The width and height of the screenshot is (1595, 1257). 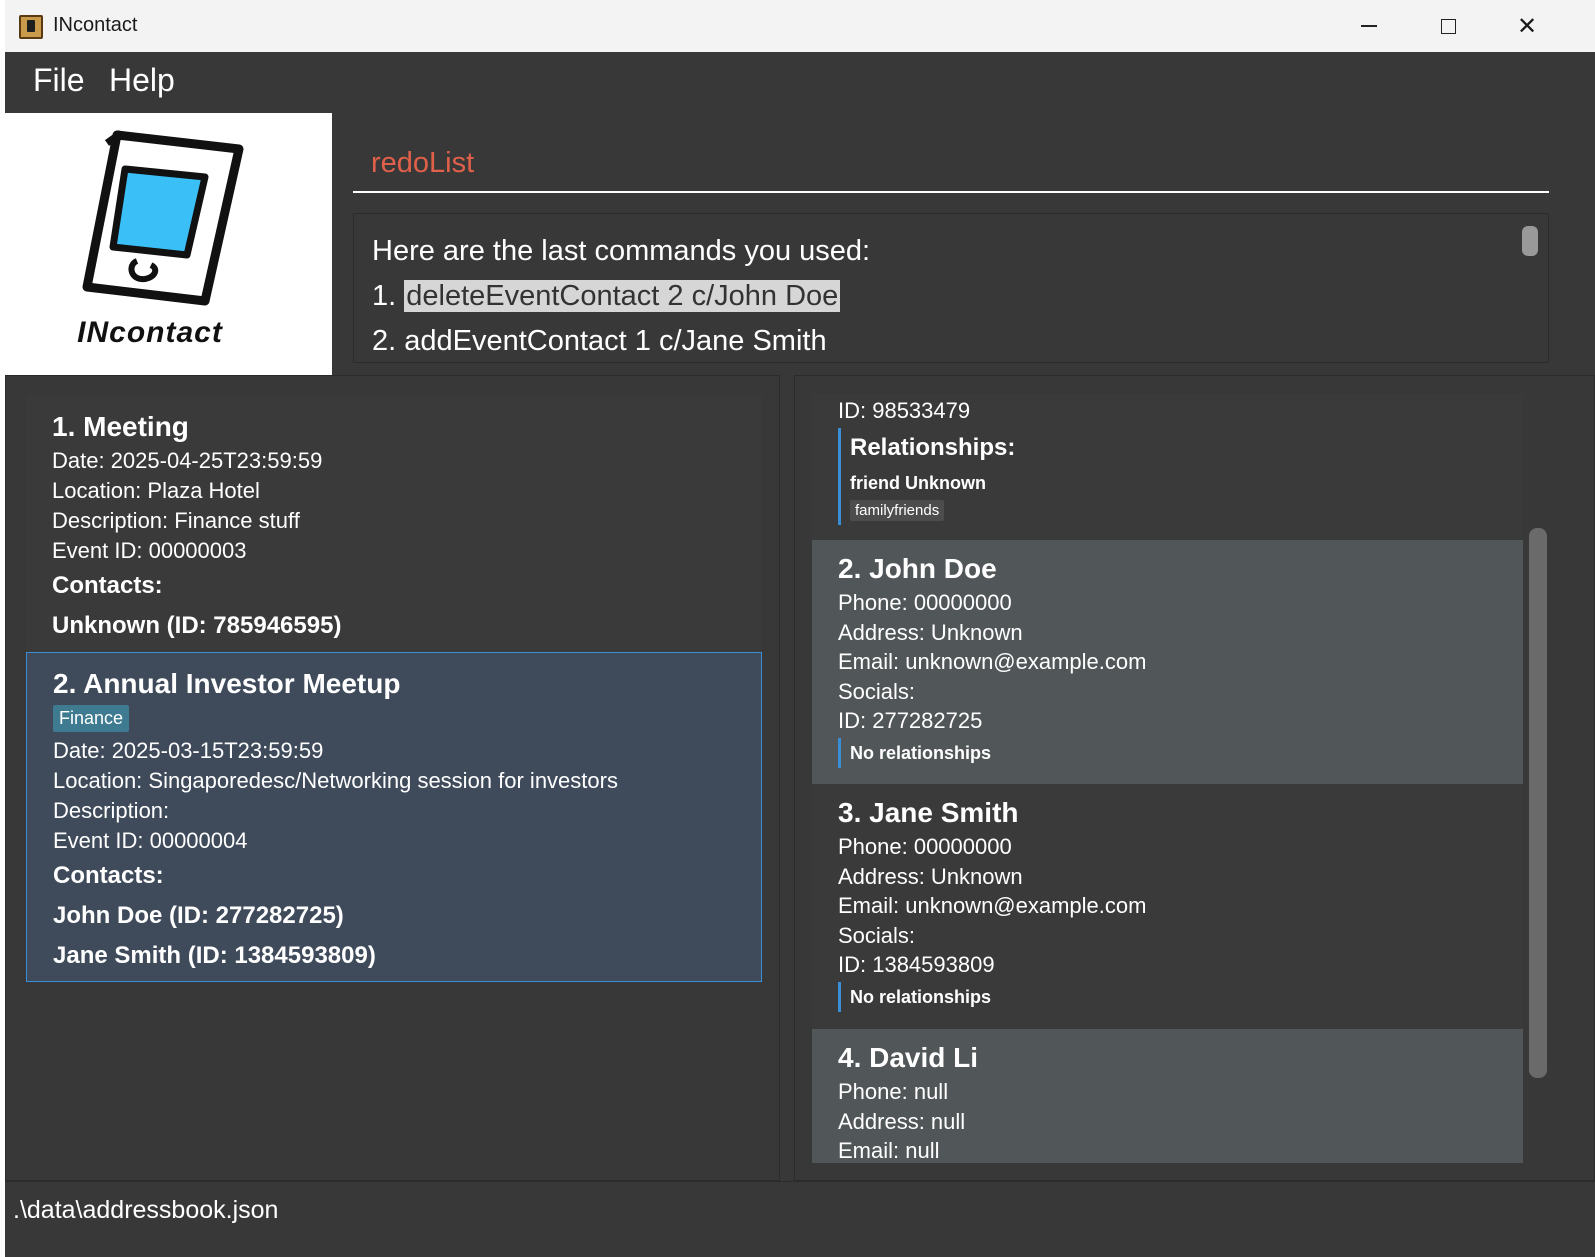 I want to click on logo-text: INcontact, so click(x=150, y=332).